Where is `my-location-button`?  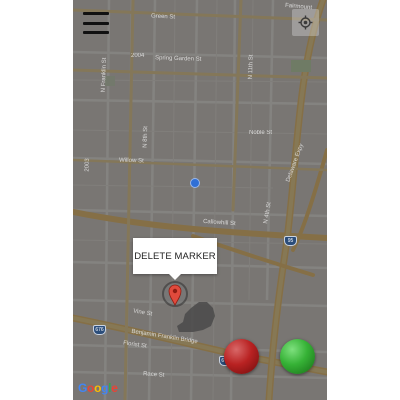 my-location-button is located at coordinates (305, 22).